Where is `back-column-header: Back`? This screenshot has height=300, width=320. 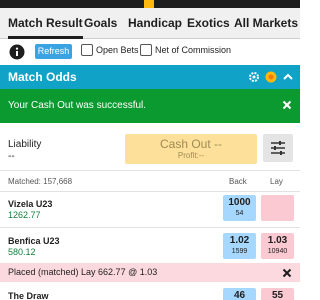 back-column-header: Back is located at coordinates (238, 181).